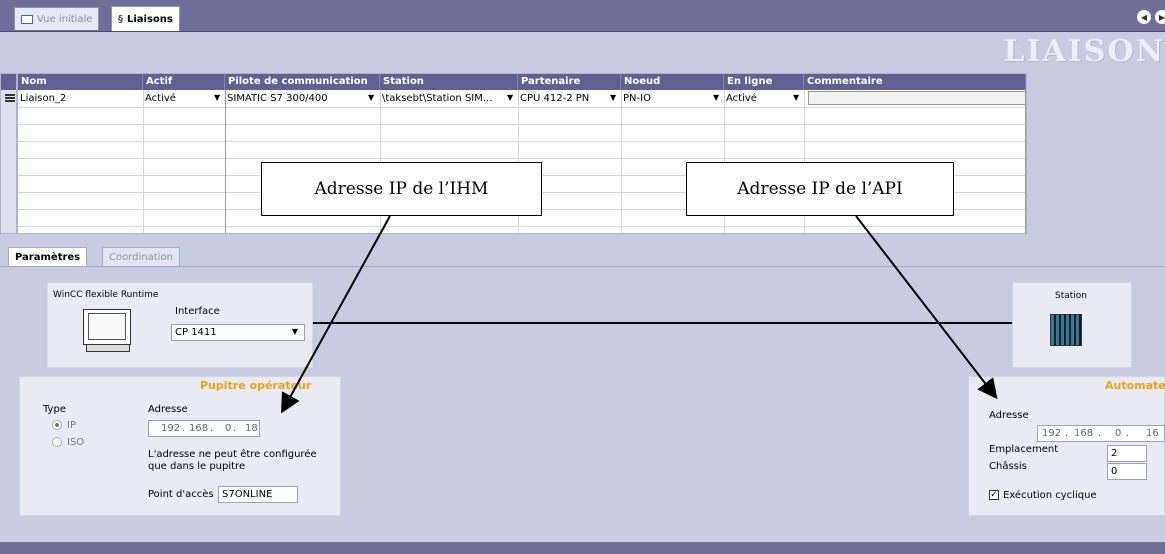 Image resolution: width=1165 pixels, height=554 pixels. I want to click on arrow-to-hmi-ip, so click(336, 314).